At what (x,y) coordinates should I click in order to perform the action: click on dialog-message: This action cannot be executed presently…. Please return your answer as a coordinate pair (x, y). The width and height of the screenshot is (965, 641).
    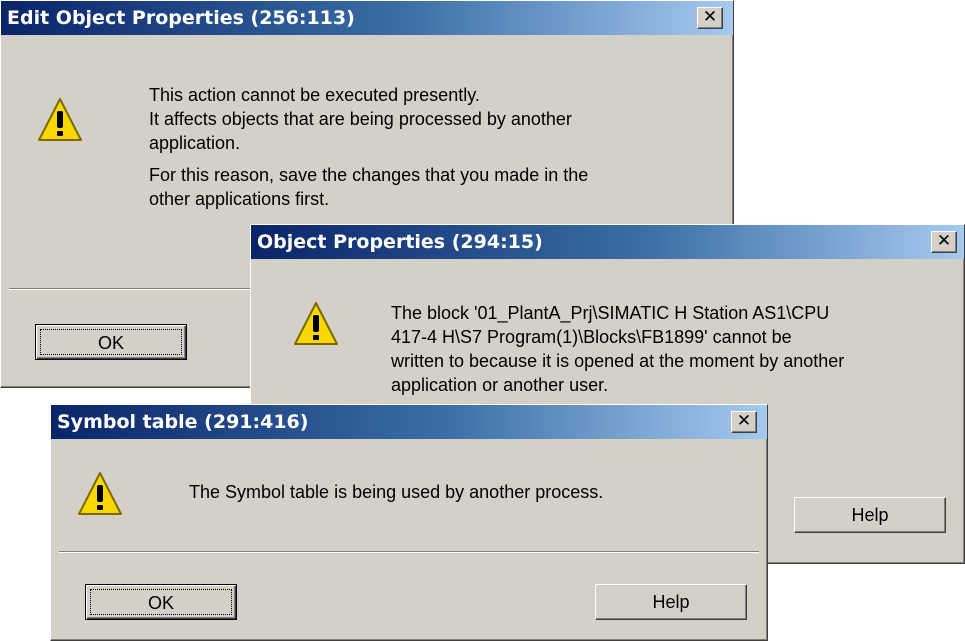
    Looking at the image, I should click on (429, 147).